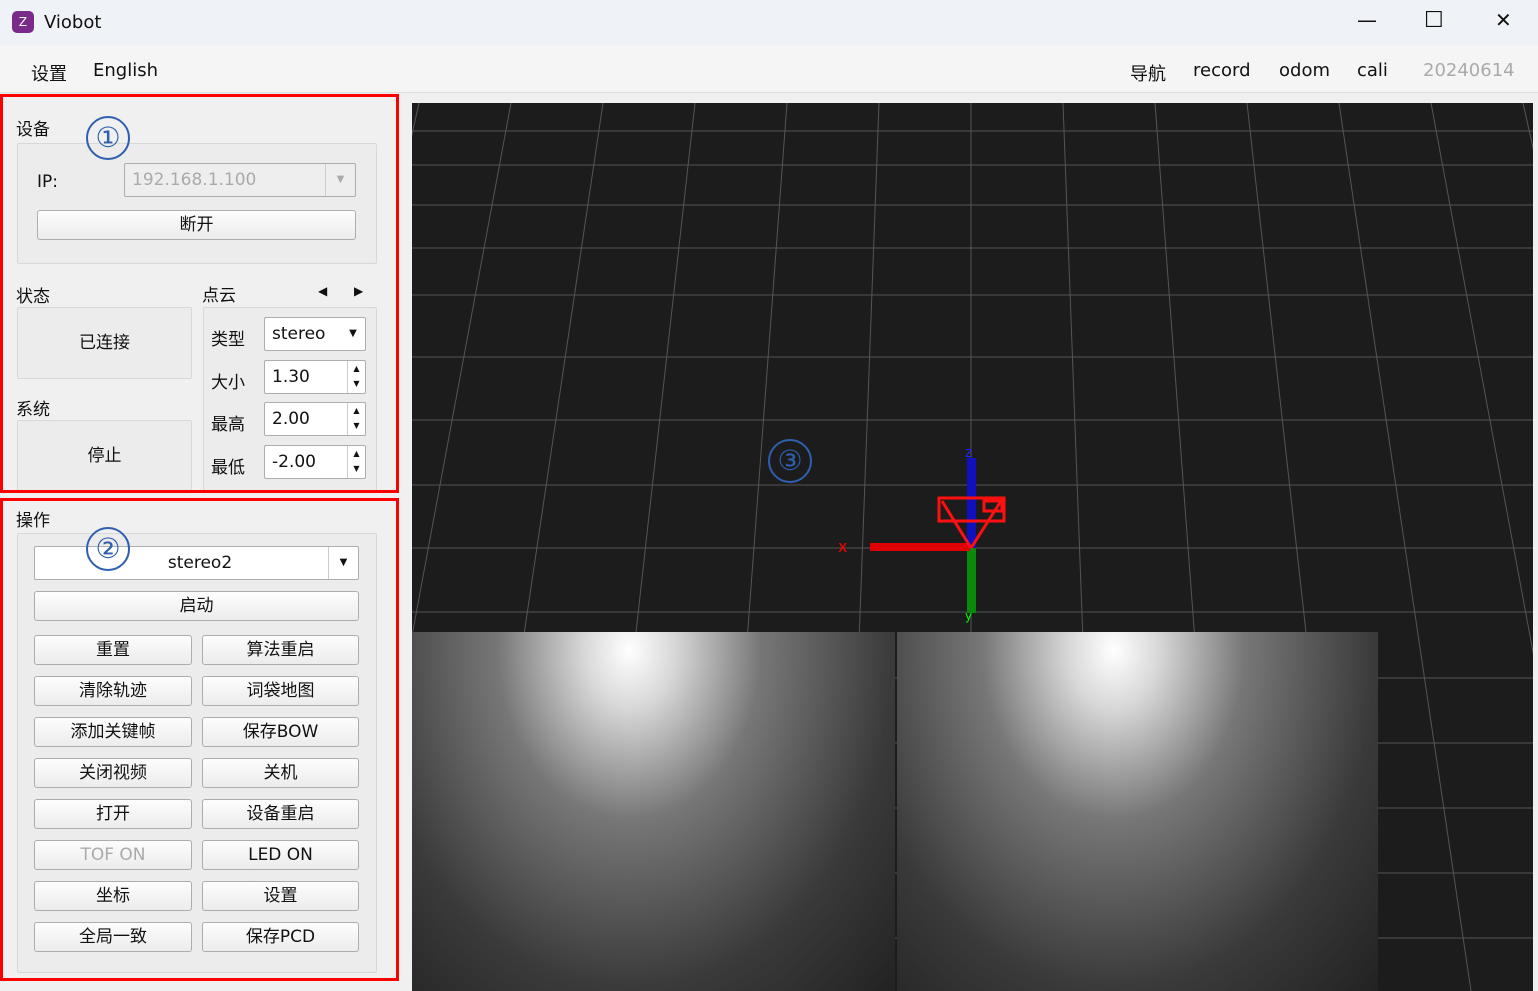 Image resolution: width=1538 pixels, height=991 pixels. Describe the element at coordinates (108, 549) in the screenshot. I see `annotation-2: ②` at that location.